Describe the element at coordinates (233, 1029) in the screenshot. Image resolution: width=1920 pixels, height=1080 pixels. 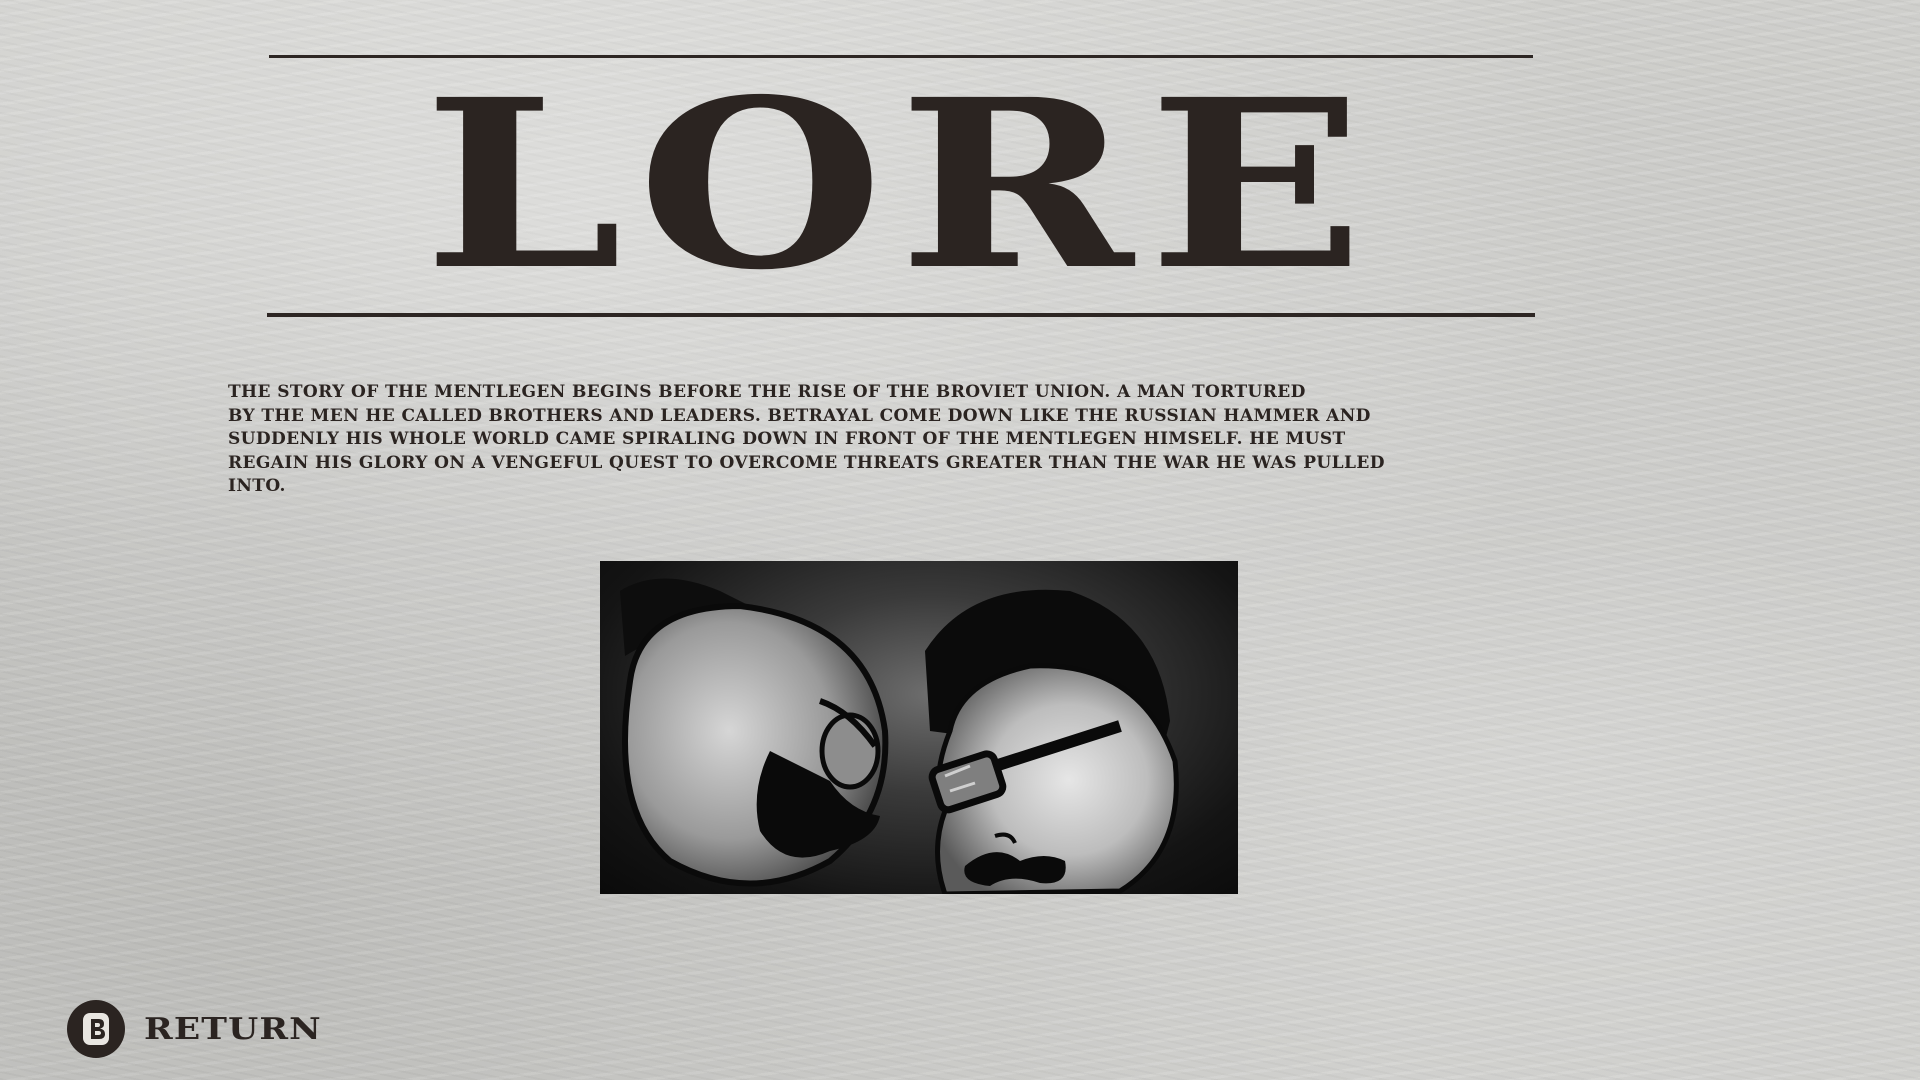
I see `return-label: Return` at that location.